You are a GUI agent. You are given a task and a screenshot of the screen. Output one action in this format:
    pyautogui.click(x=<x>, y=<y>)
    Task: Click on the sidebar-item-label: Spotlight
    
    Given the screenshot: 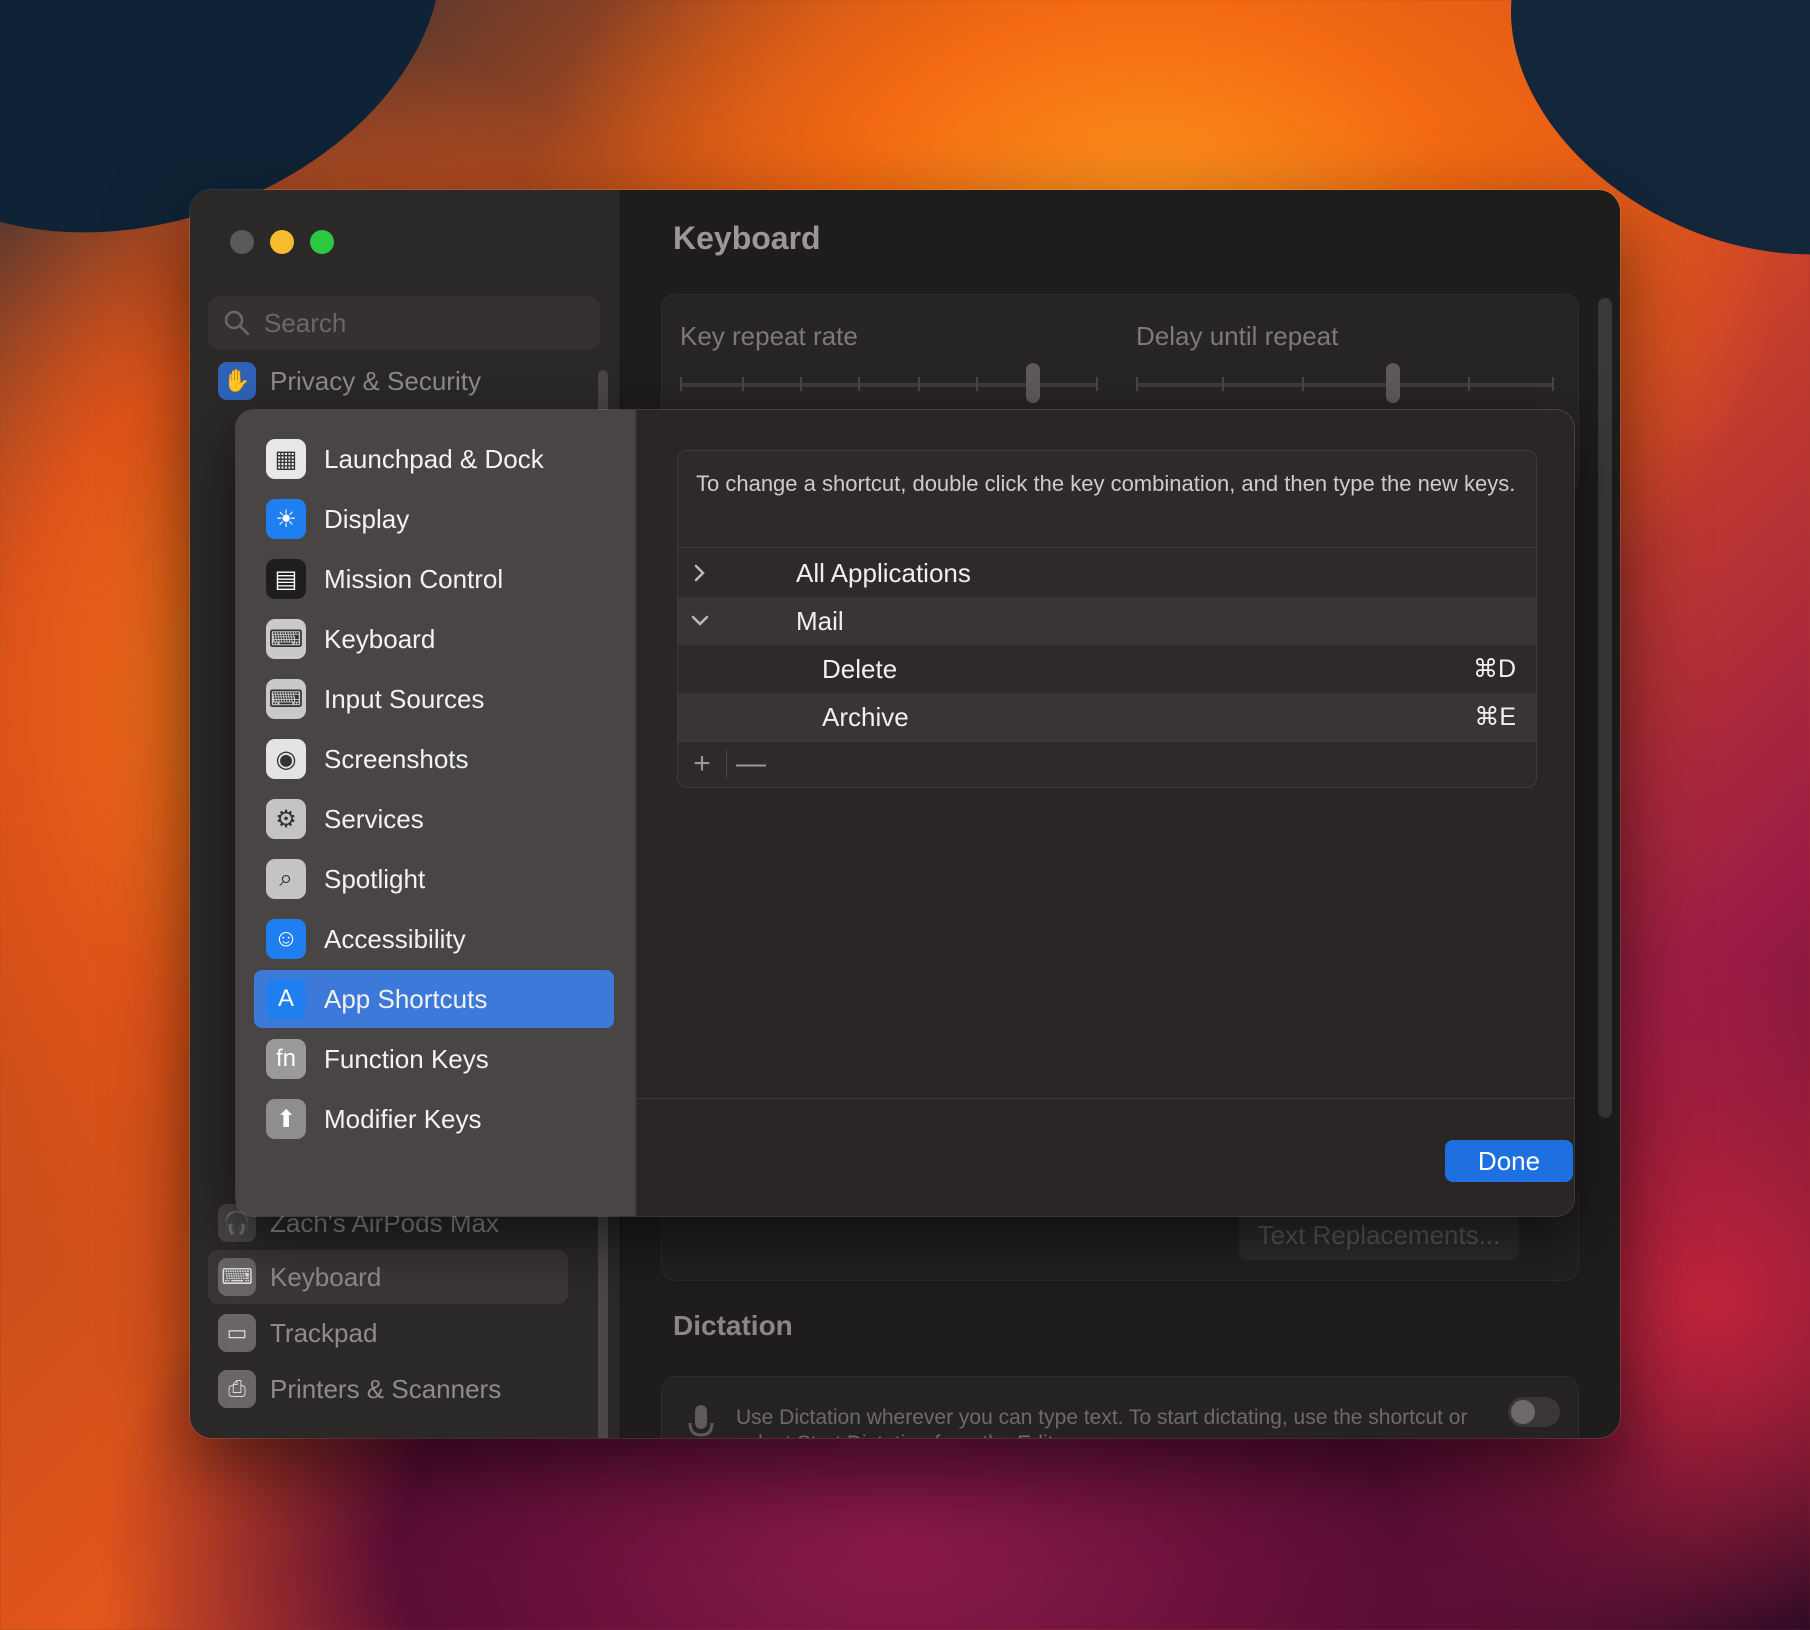 What is the action you would take?
    pyautogui.click(x=375, y=878)
    